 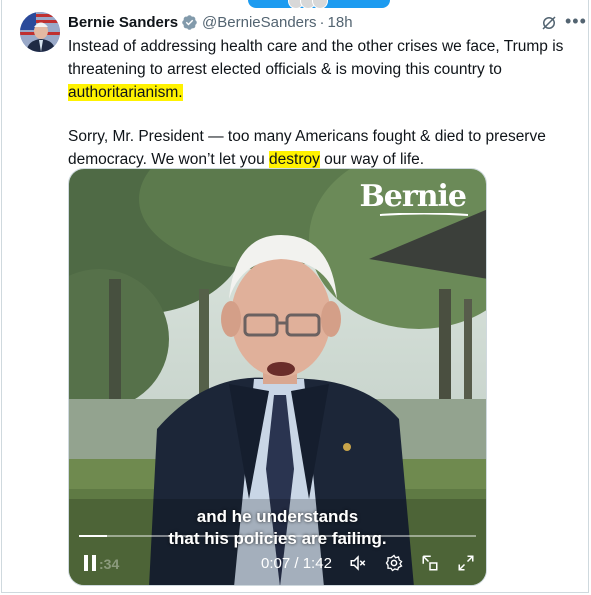 What do you see at coordinates (277, 536) in the screenshot?
I see `progress-bar` at bounding box center [277, 536].